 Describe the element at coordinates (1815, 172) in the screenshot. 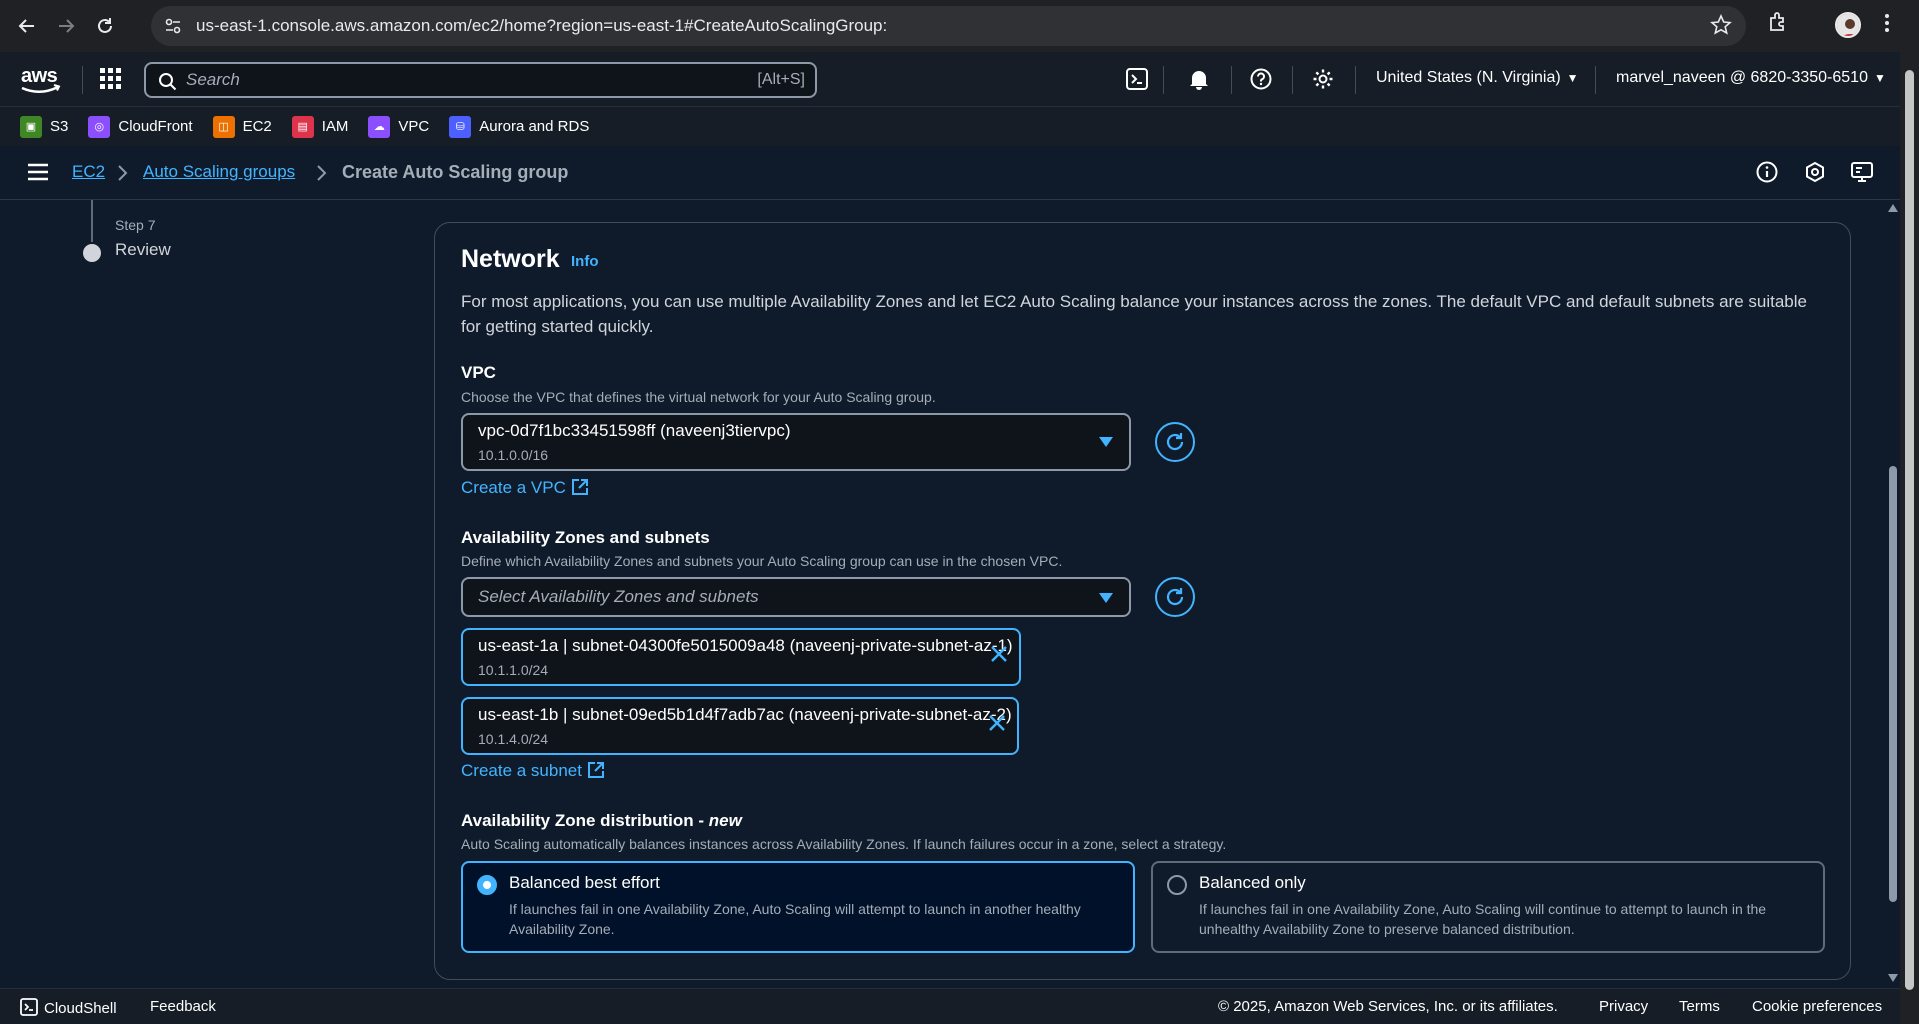

I see `security-shield-icon` at that location.